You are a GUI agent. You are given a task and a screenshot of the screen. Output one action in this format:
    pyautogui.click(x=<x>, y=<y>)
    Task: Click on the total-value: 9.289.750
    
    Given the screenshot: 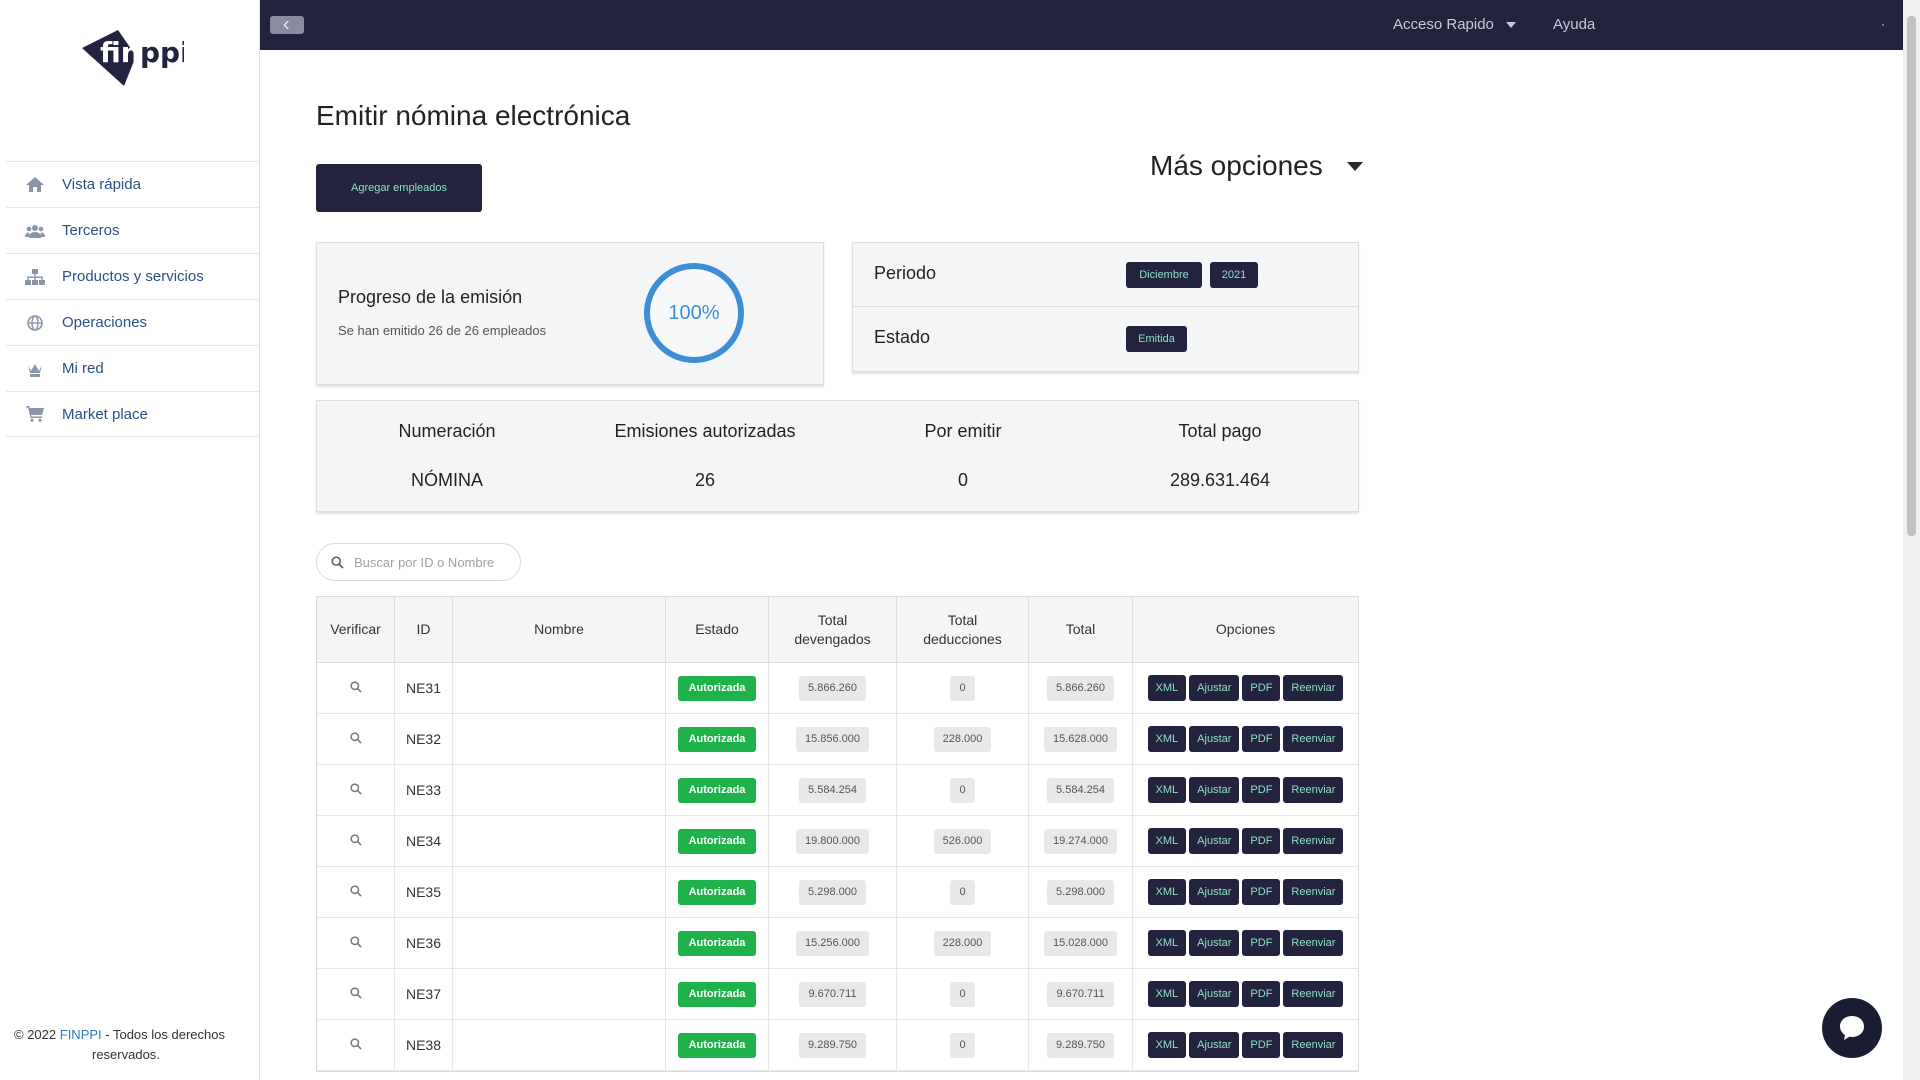 What is the action you would take?
    pyautogui.click(x=1080, y=1045)
    